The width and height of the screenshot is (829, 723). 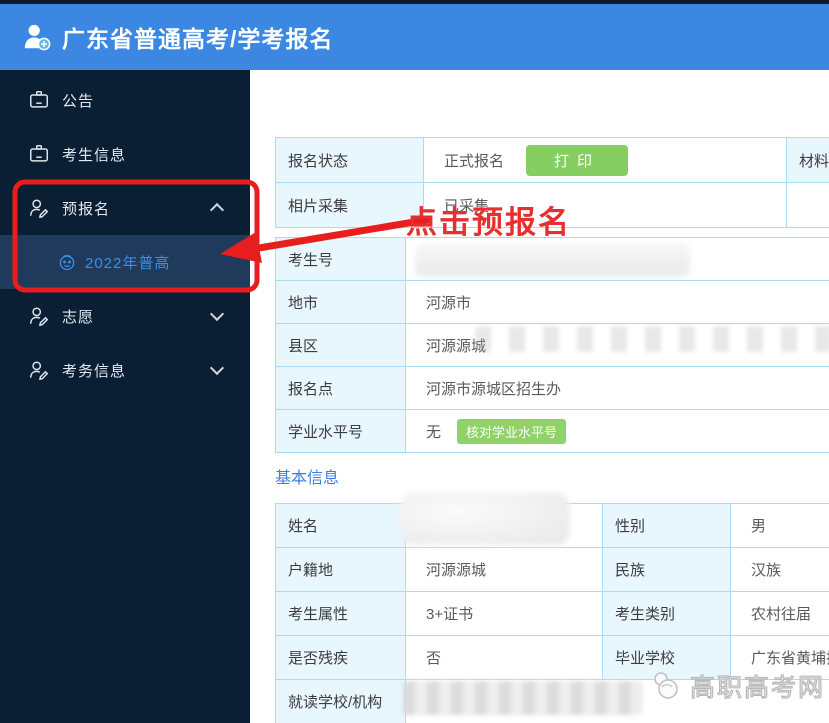 I want to click on table-row: 地市 河源市, so click(x=552, y=301).